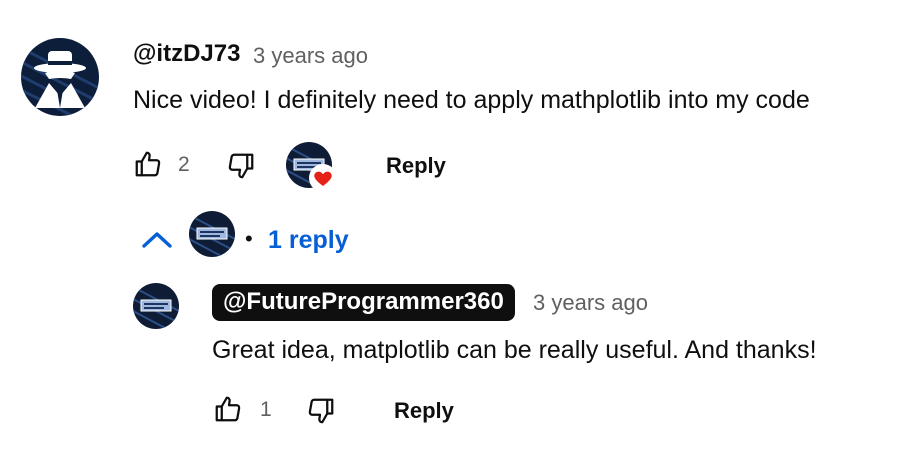 The image size is (922, 456). Describe the element at coordinates (266, 409) in the screenshot. I see `reply-like-count: 1` at that location.